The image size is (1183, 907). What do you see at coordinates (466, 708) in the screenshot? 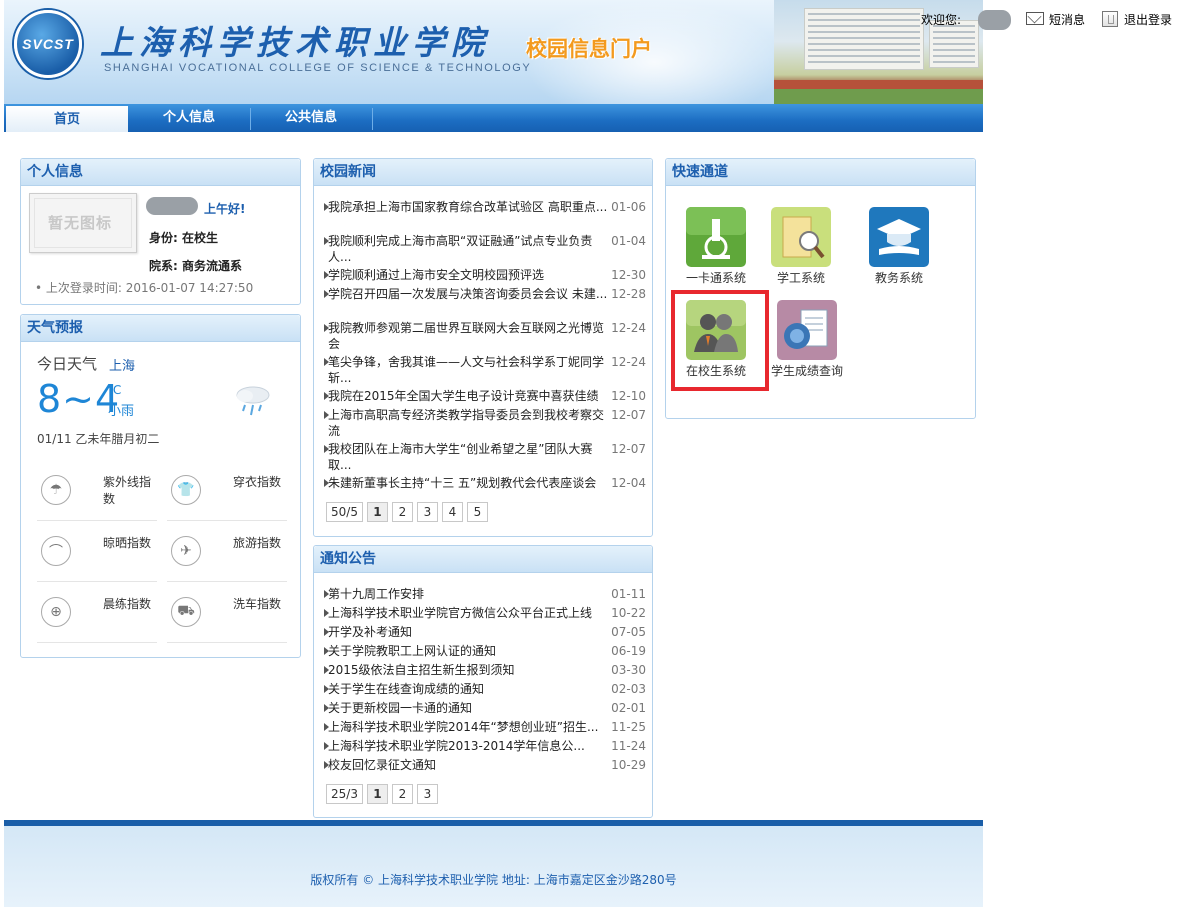
I see `notice-item-title: 关于更新校园一卡通的通知` at bounding box center [466, 708].